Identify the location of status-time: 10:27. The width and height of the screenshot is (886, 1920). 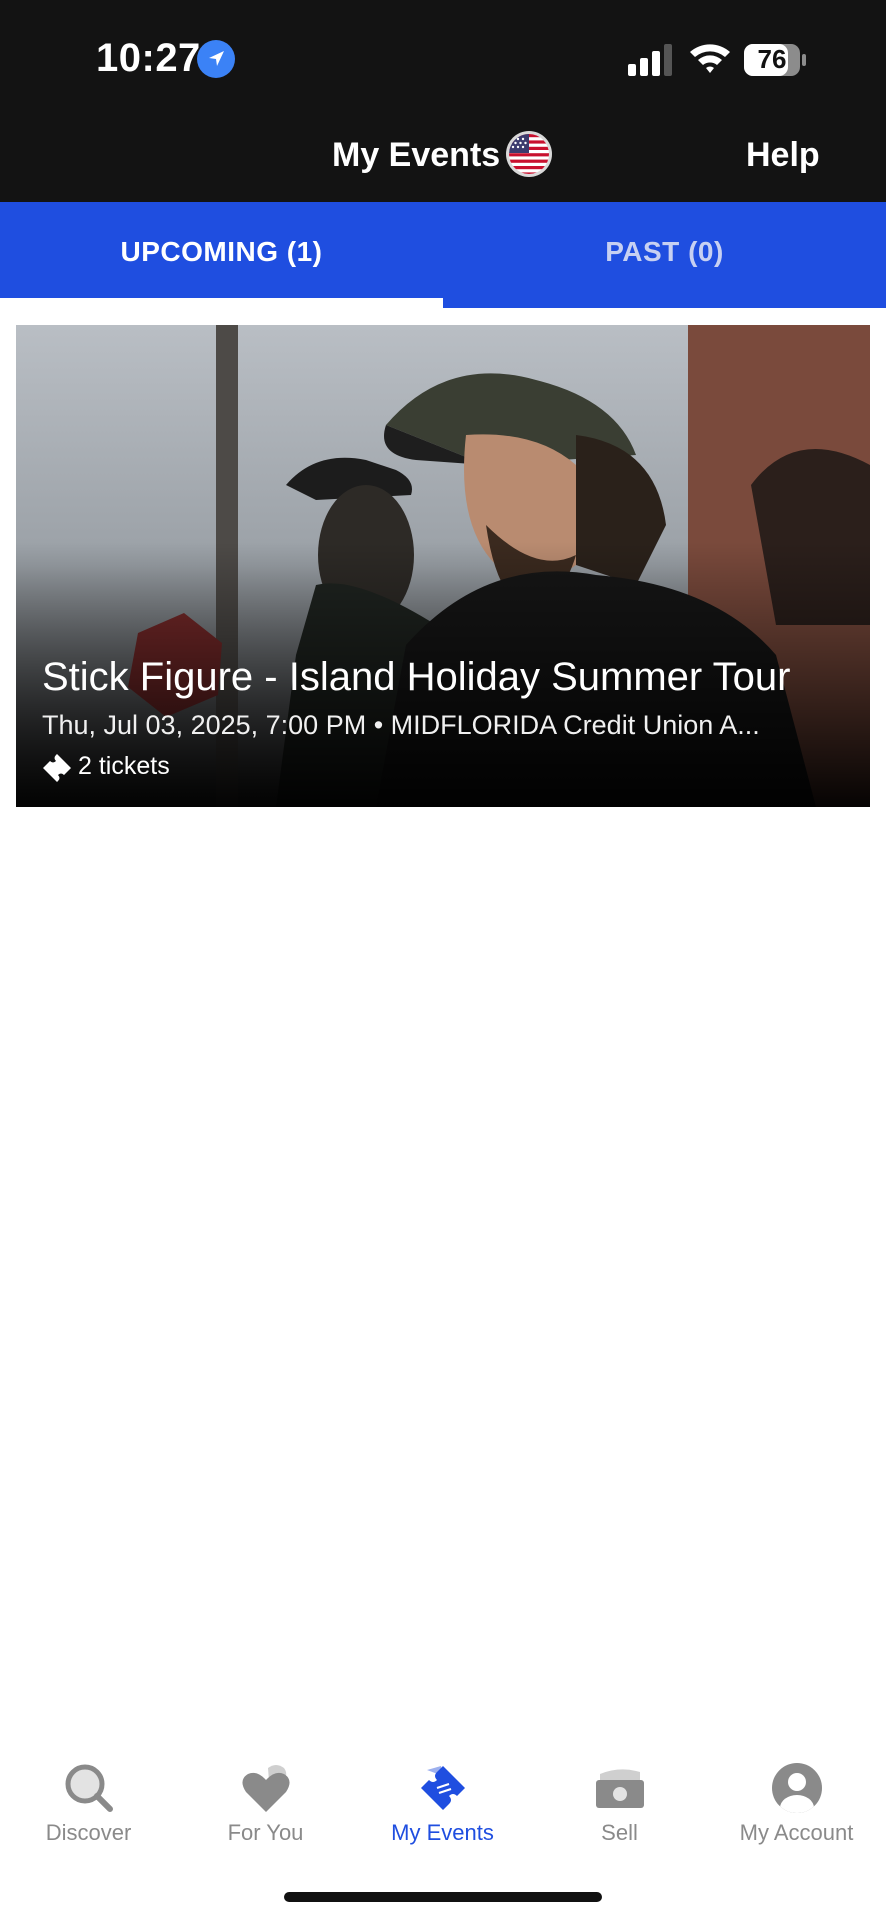
(148, 58).